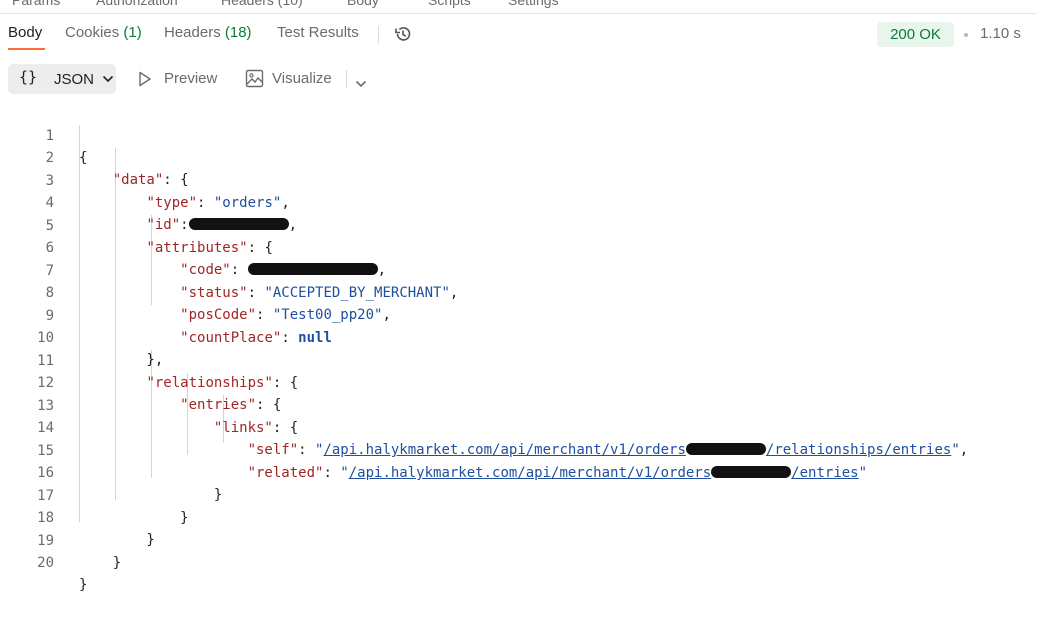 This screenshot has width=1037, height=618. Describe the element at coordinates (28, 77) in the screenshot. I see `braces-icon: {}` at that location.